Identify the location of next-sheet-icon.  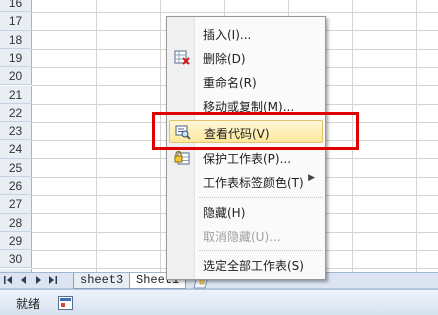
(38, 281).